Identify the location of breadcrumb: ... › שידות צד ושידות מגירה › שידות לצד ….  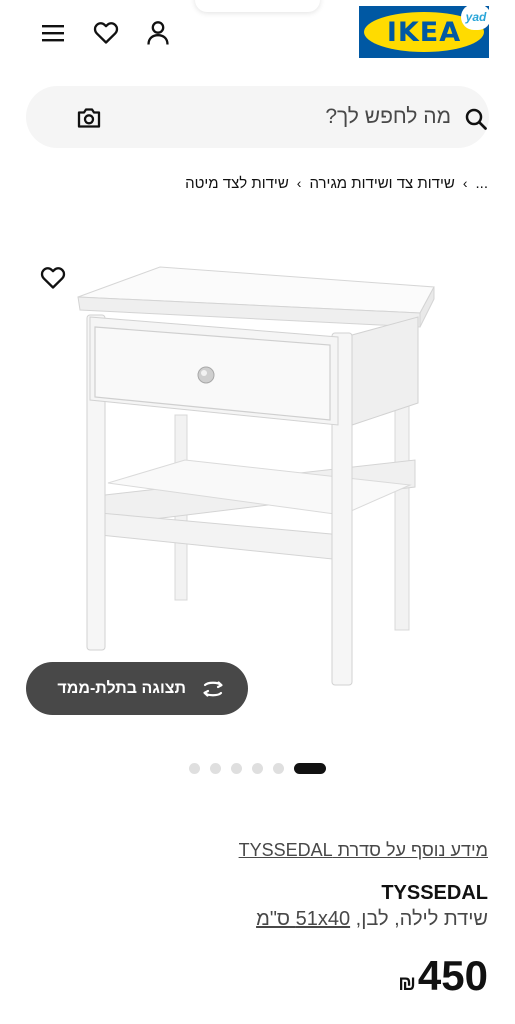
(336, 183).